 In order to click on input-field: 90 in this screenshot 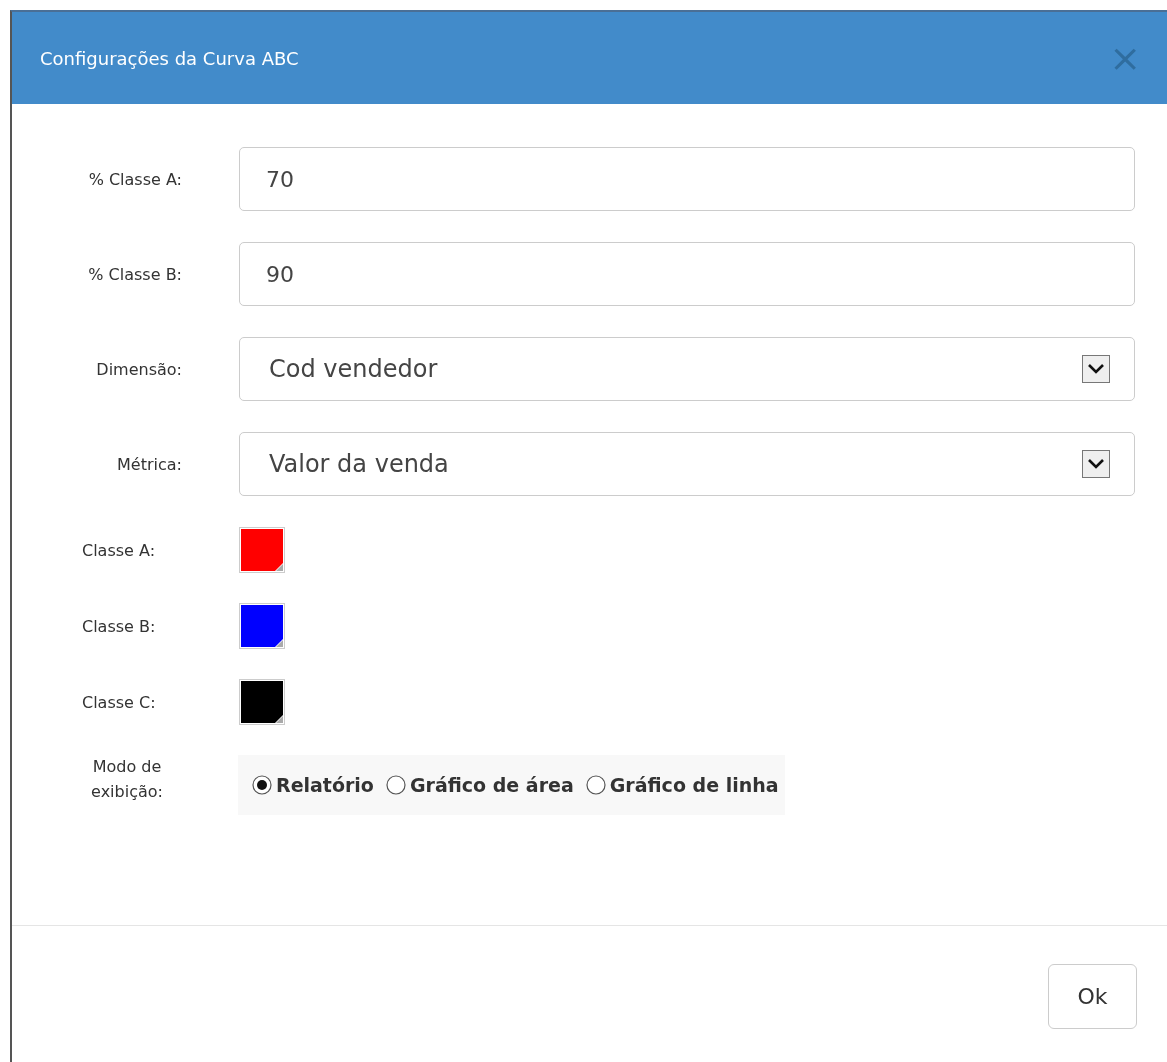, I will do `click(687, 274)`.